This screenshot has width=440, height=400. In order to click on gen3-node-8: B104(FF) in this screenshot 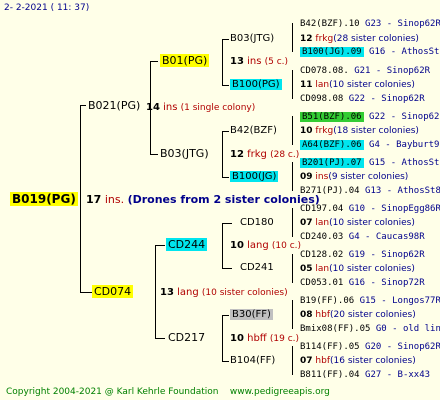, I will do `click(252, 361)`.